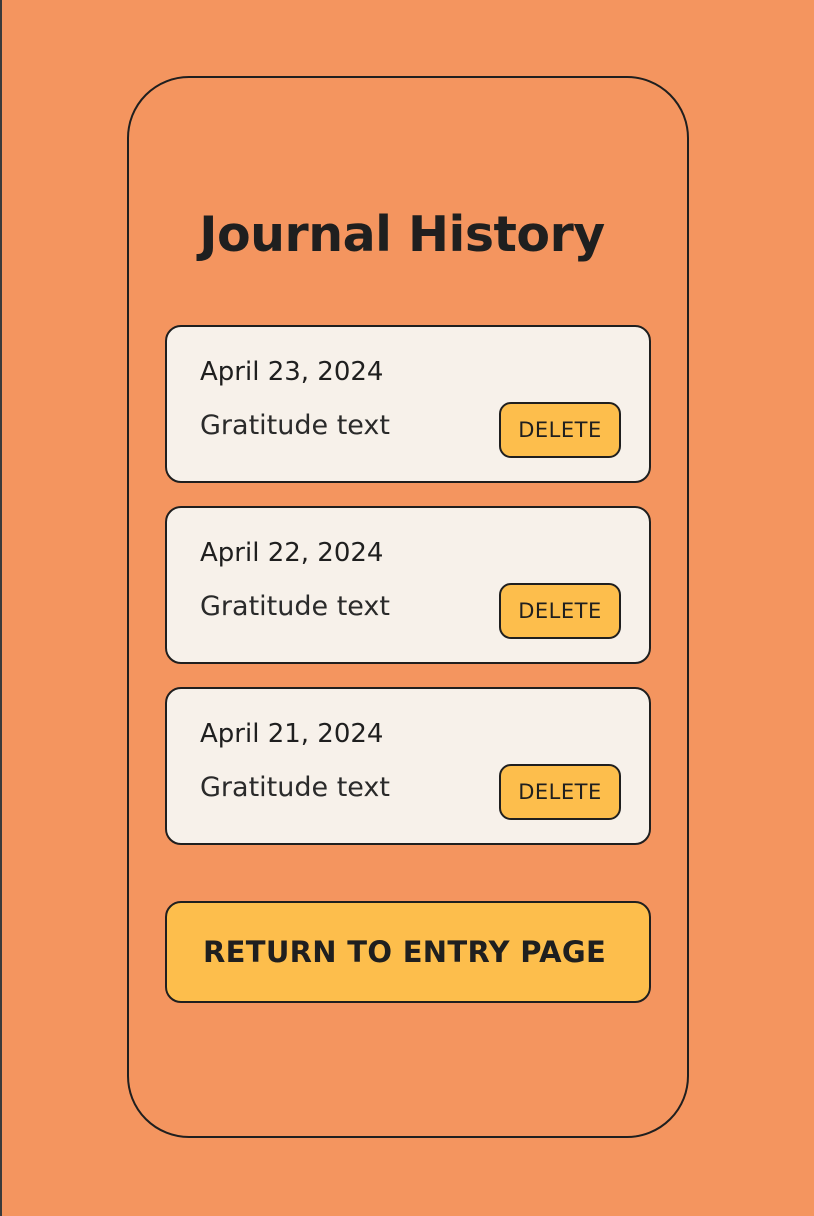 The height and width of the screenshot is (1216, 814). Describe the element at coordinates (408, 952) in the screenshot. I see `return-to-entry-page-button: RETURN TO ENTRY PAGE` at that location.